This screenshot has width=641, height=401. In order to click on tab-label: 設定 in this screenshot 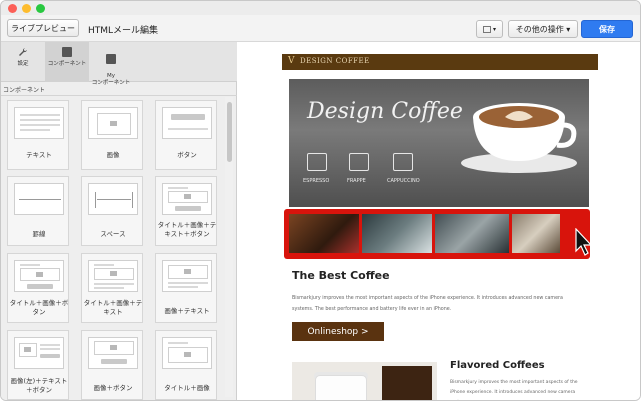, I will do `click(23, 64)`.